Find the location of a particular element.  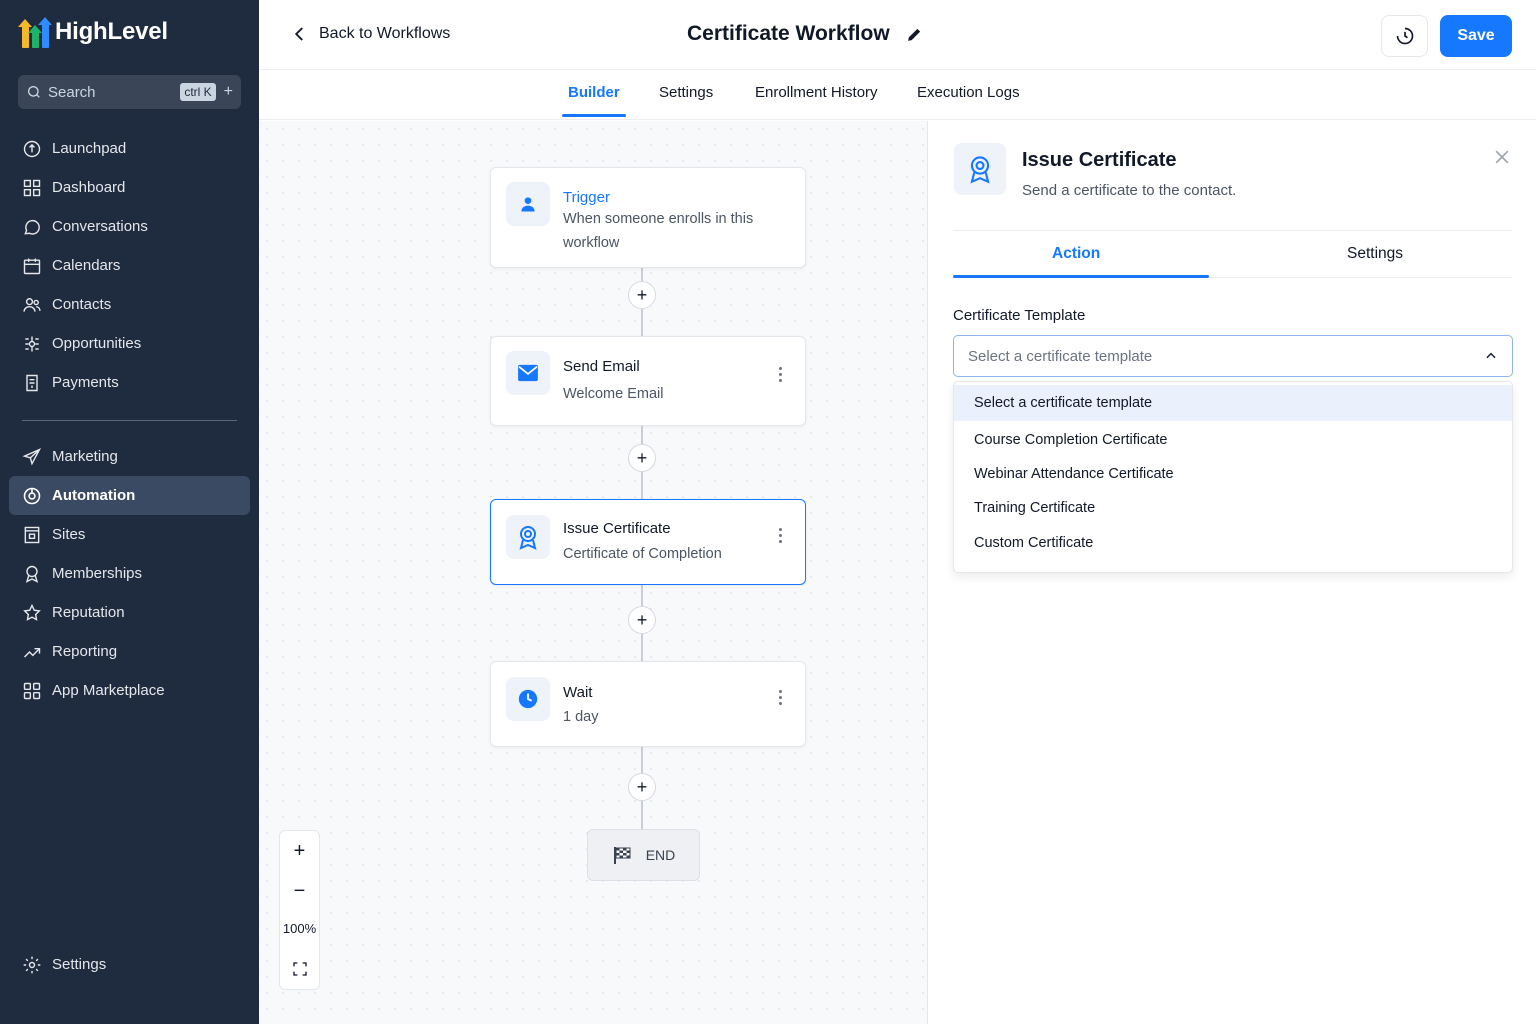

nav-opportunities: Opportunities is located at coordinates (129, 343).